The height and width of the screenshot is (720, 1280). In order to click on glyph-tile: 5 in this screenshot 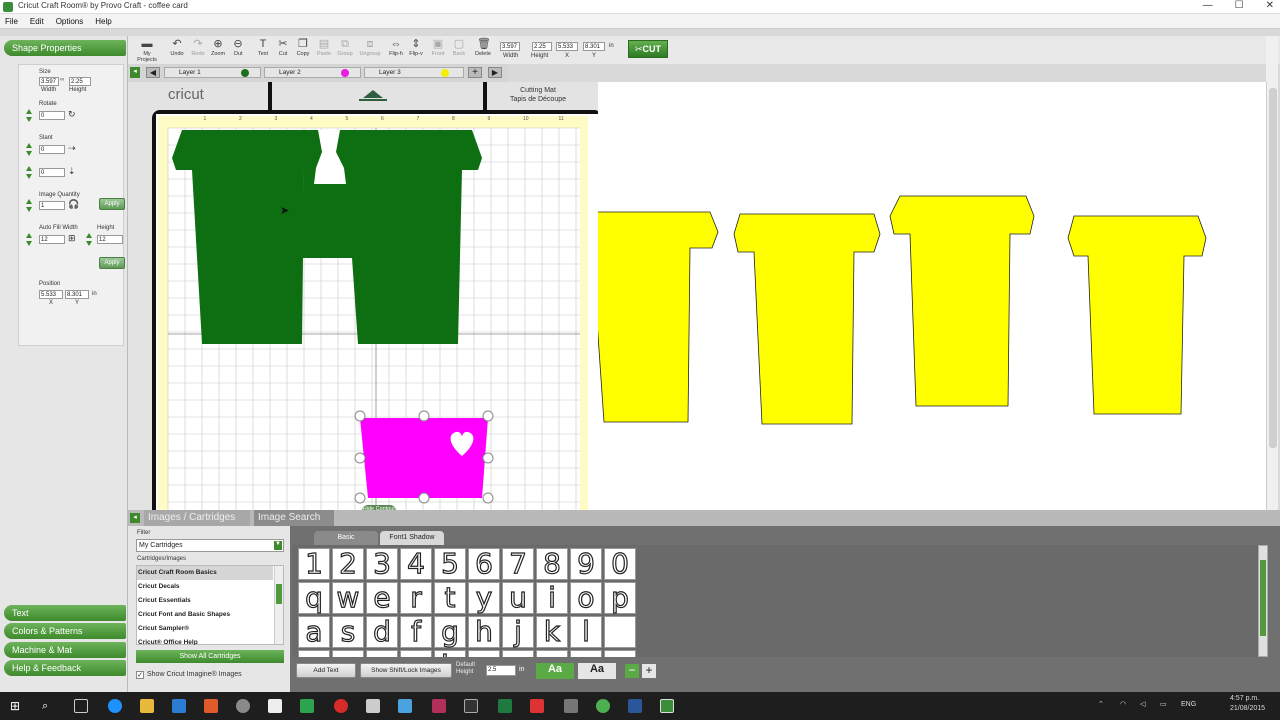, I will do `click(450, 564)`.